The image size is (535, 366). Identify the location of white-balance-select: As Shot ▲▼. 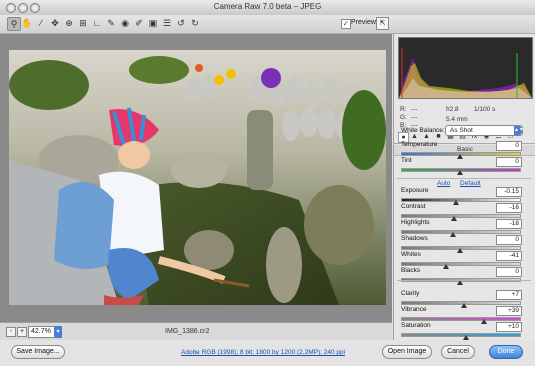
(484, 130).